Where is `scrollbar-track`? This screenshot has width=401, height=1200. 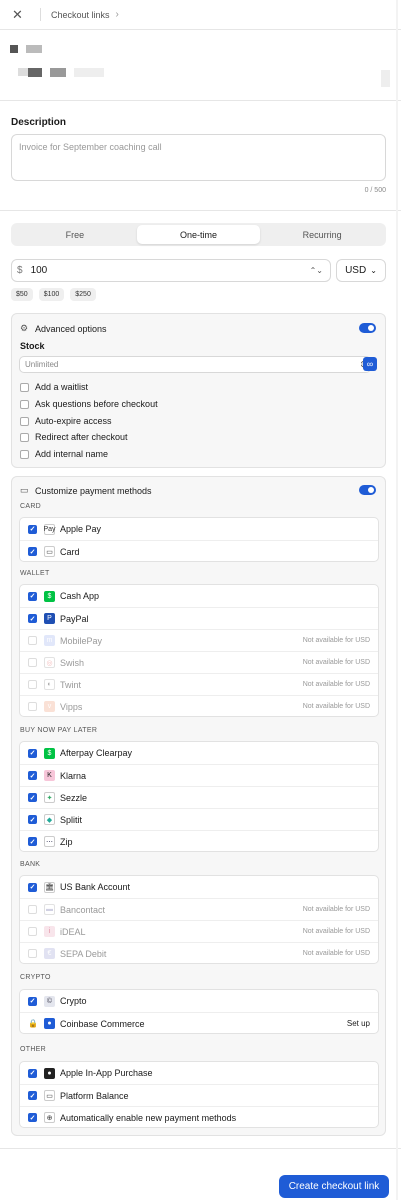
scrollbar-track is located at coordinates (397, 600).